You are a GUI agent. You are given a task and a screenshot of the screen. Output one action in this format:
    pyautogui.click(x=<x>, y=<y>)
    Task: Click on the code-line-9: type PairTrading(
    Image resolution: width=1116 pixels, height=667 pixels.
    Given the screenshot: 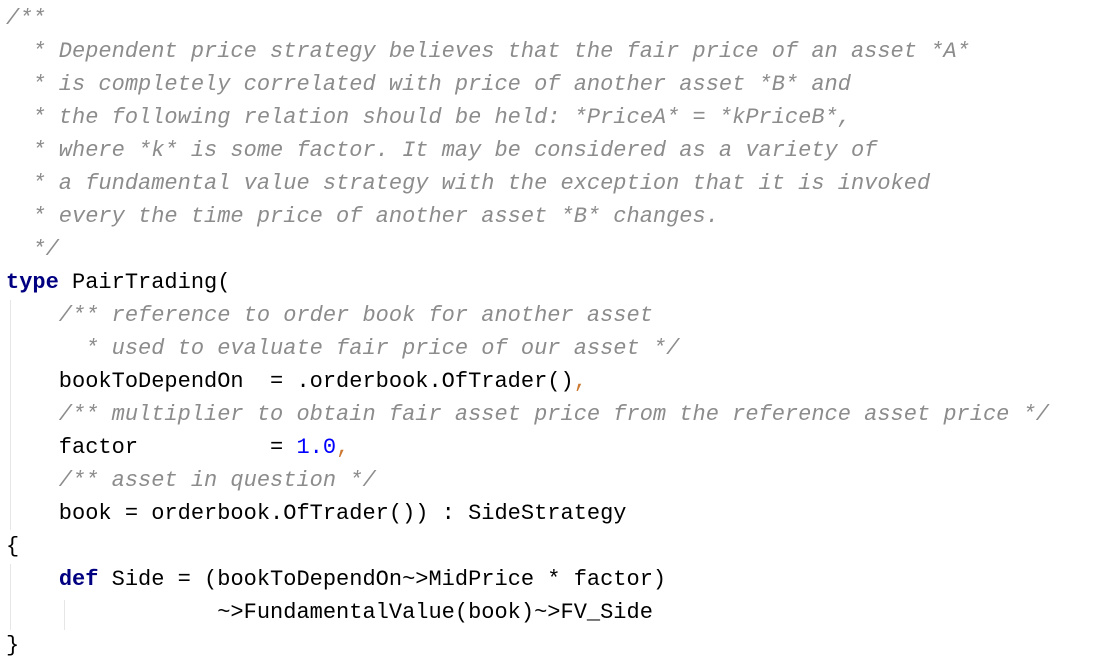 What is the action you would take?
    pyautogui.click(x=118, y=282)
    